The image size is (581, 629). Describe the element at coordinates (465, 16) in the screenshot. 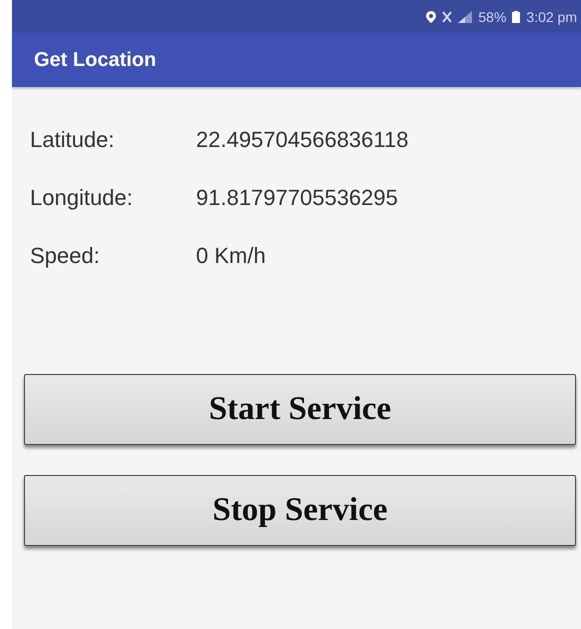

I see `signal-icon` at that location.